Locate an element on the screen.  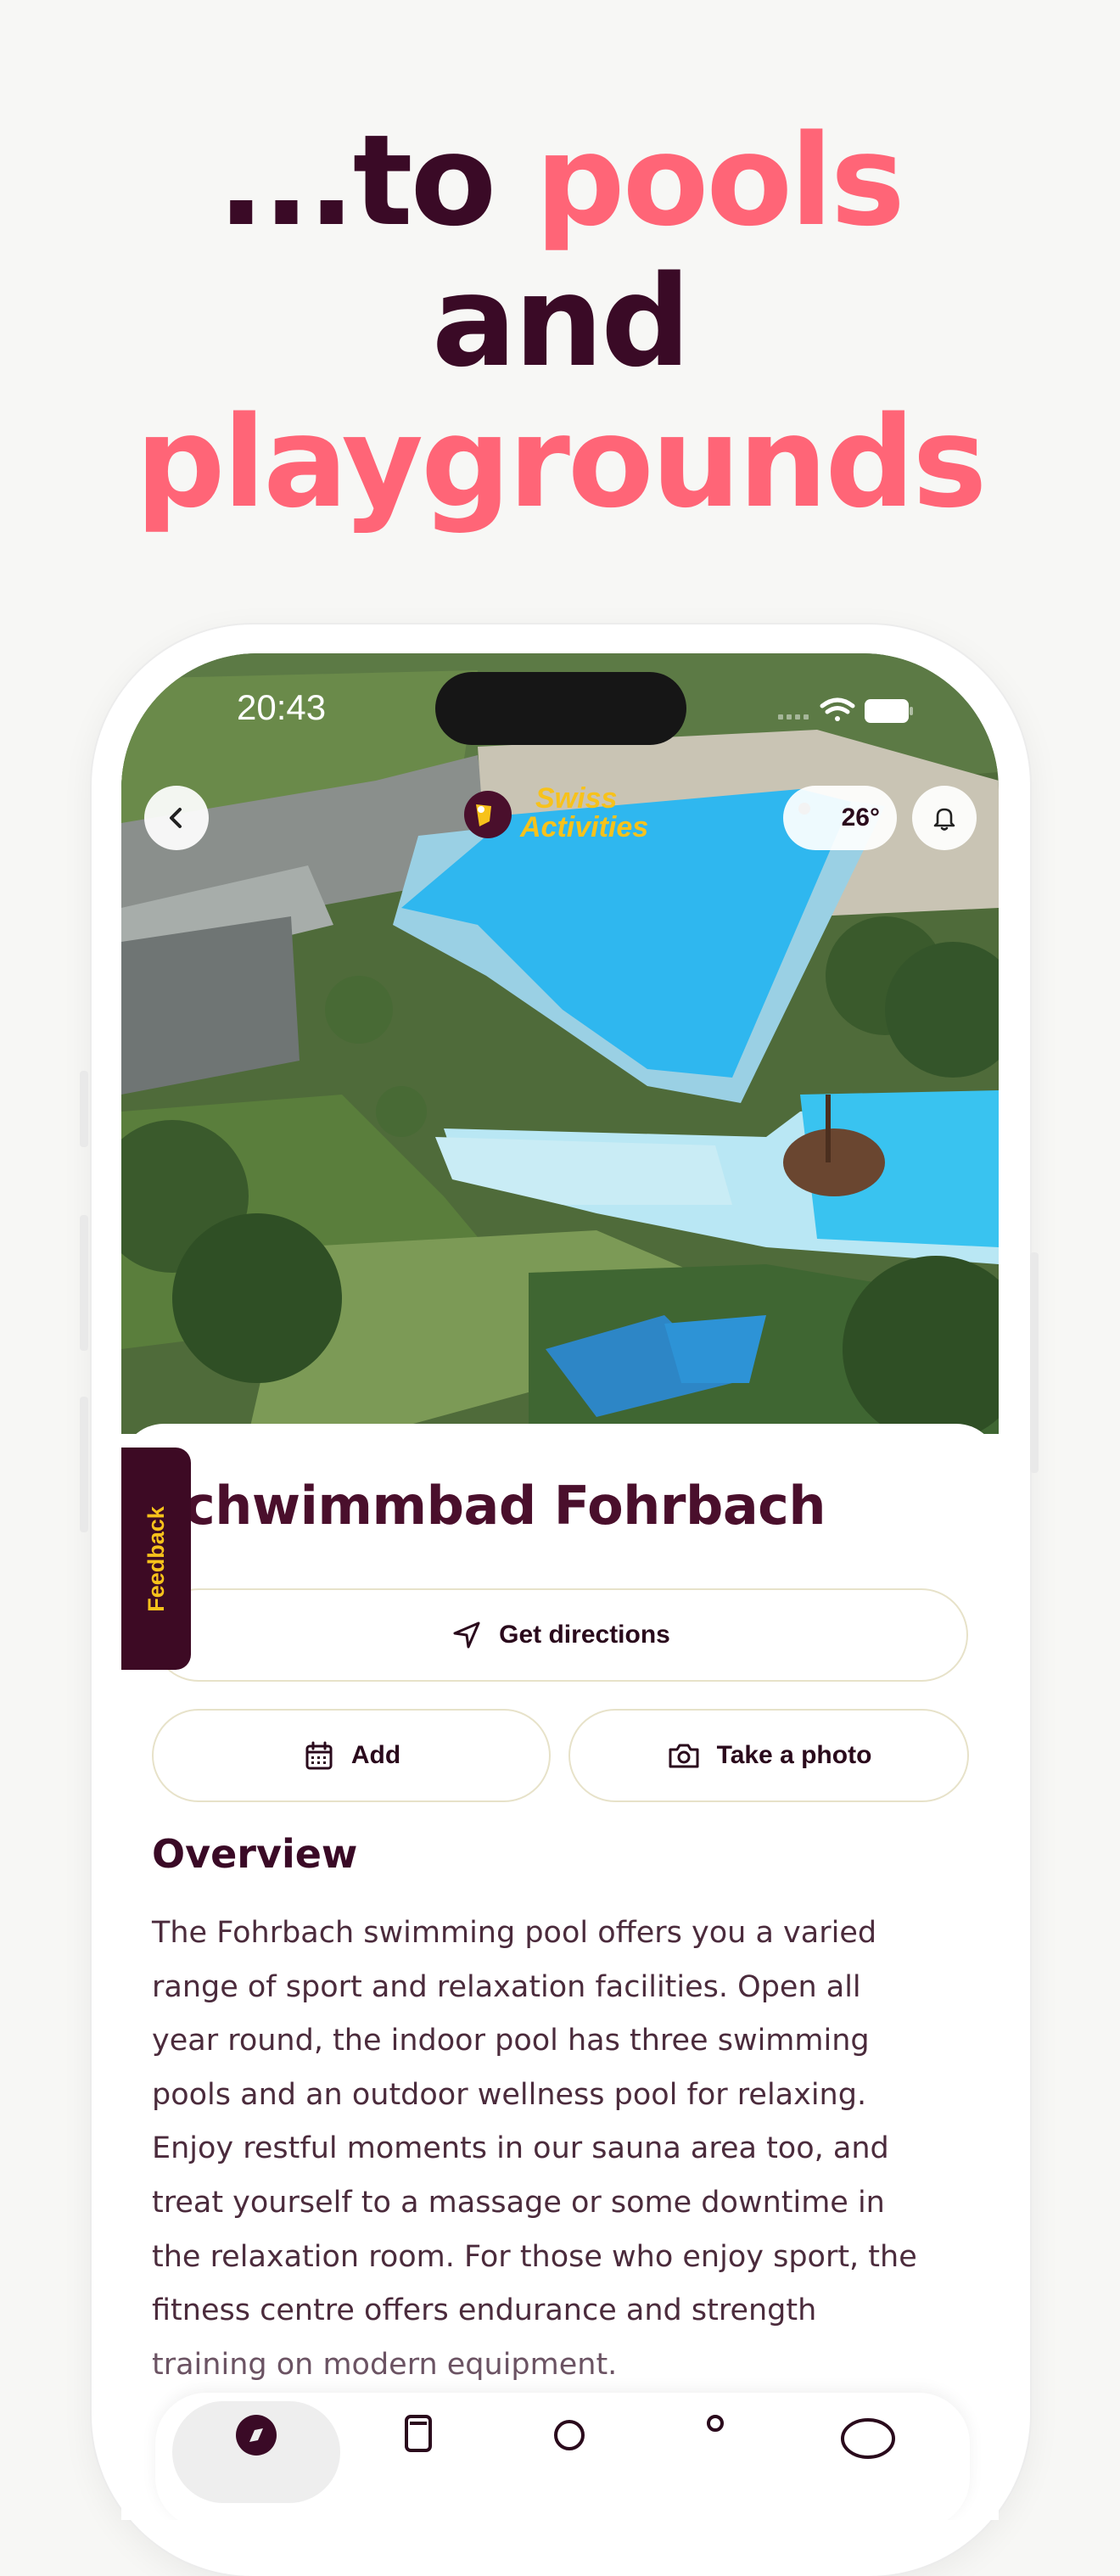
bottom-tab-bar is located at coordinates (562, 2456).